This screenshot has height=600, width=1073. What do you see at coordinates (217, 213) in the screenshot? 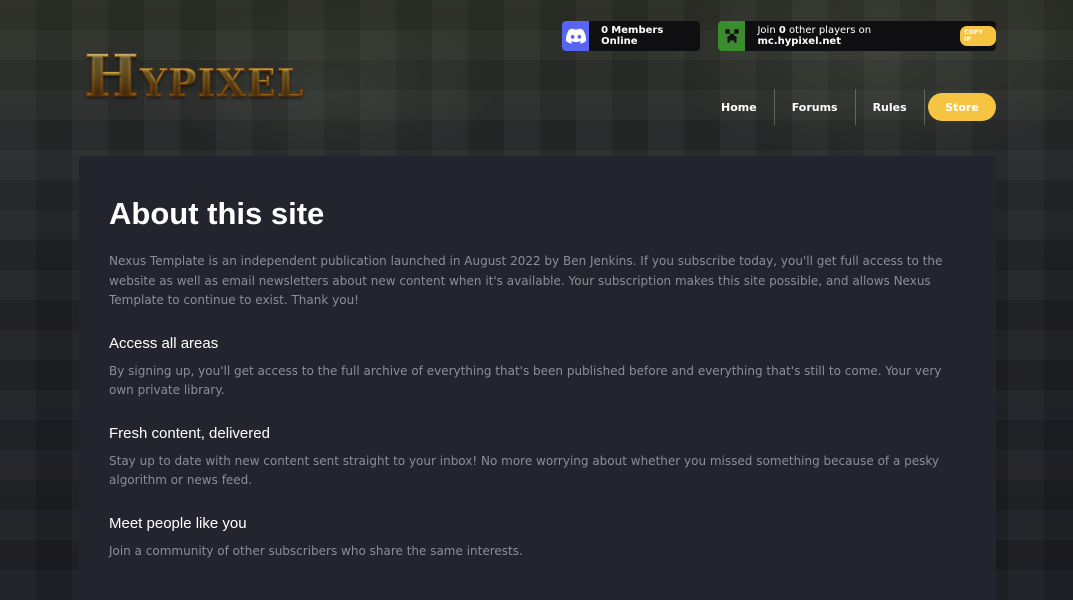
I see `page-title: About this site` at bounding box center [217, 213].